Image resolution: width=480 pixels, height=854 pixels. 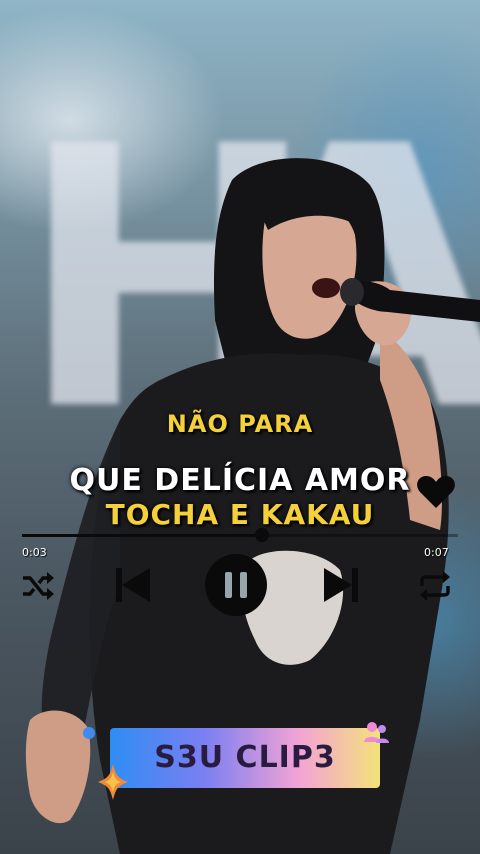 I want to click on progress-fill, so click(x=142, y=535).